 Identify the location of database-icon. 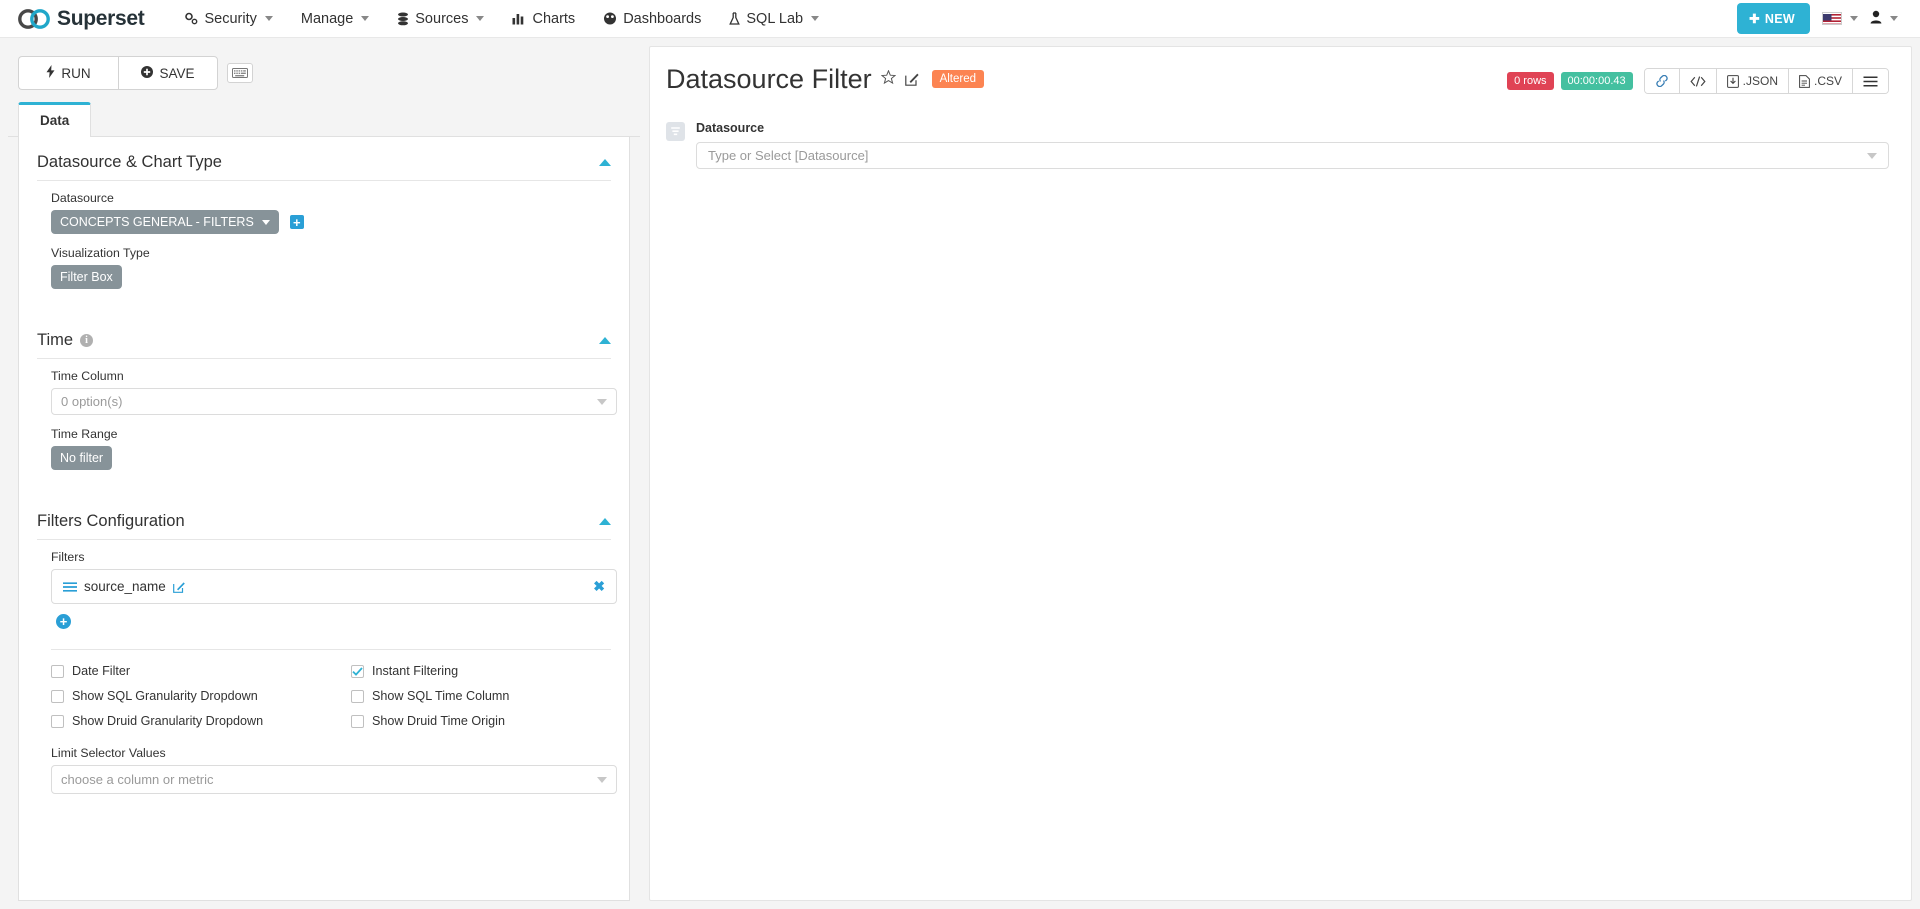
(403, 19).